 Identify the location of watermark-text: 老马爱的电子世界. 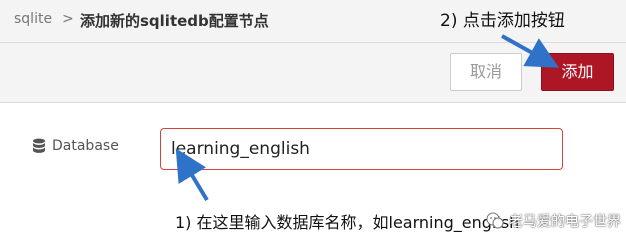
(565, 222).